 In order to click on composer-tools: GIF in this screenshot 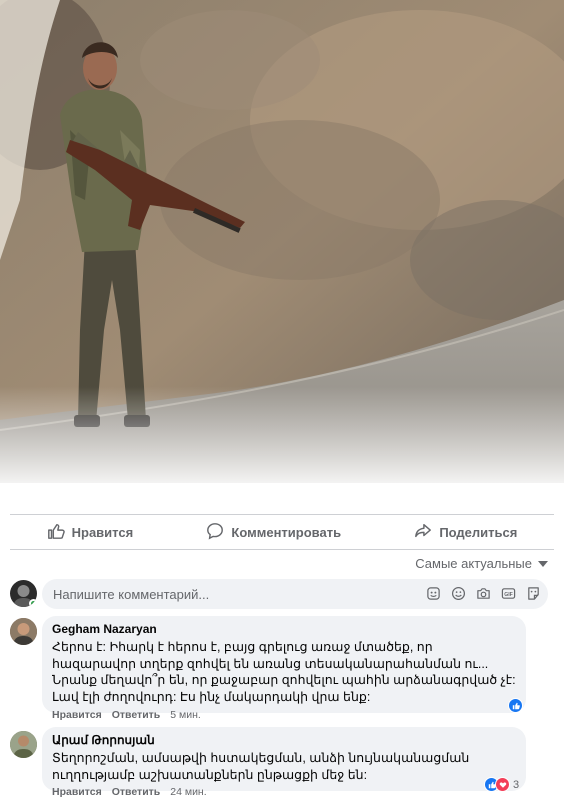, I will do `click(483, 593)`.